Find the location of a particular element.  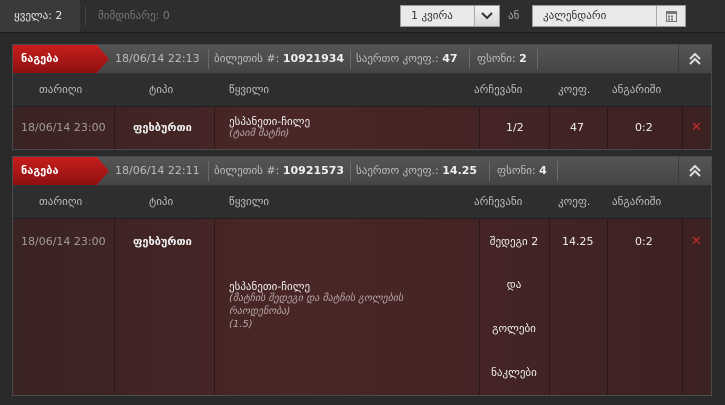

ticket-number: ბილეთის #: 10921934 is located at coordinates (279, 59).